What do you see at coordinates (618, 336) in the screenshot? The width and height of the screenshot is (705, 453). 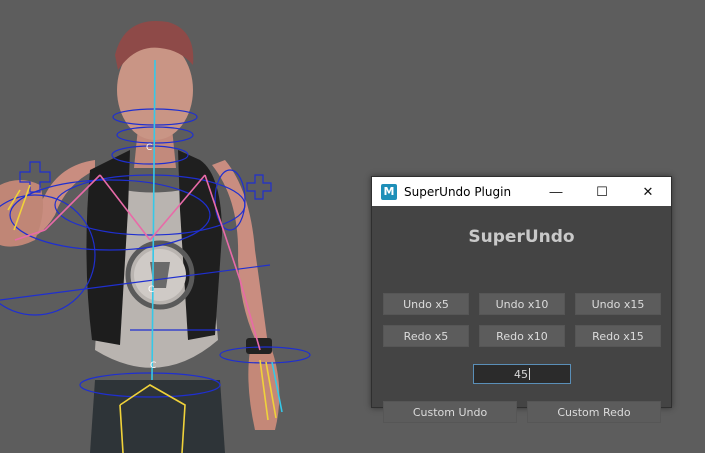 I see `redo-x15-button: Redo x15` at bounding box center [618, 336].